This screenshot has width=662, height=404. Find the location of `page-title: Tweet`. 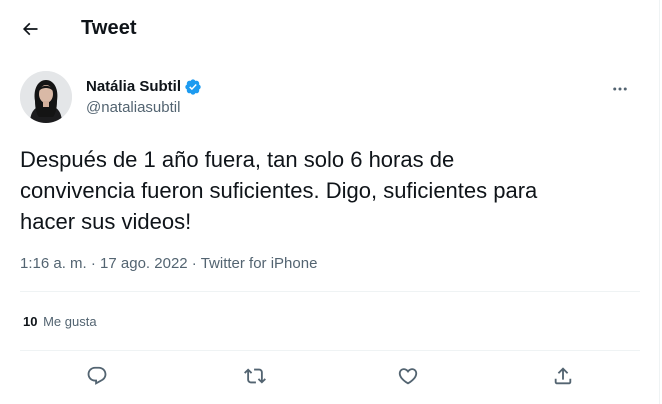

page-title: Tweet is located at coordinates (109, 28).